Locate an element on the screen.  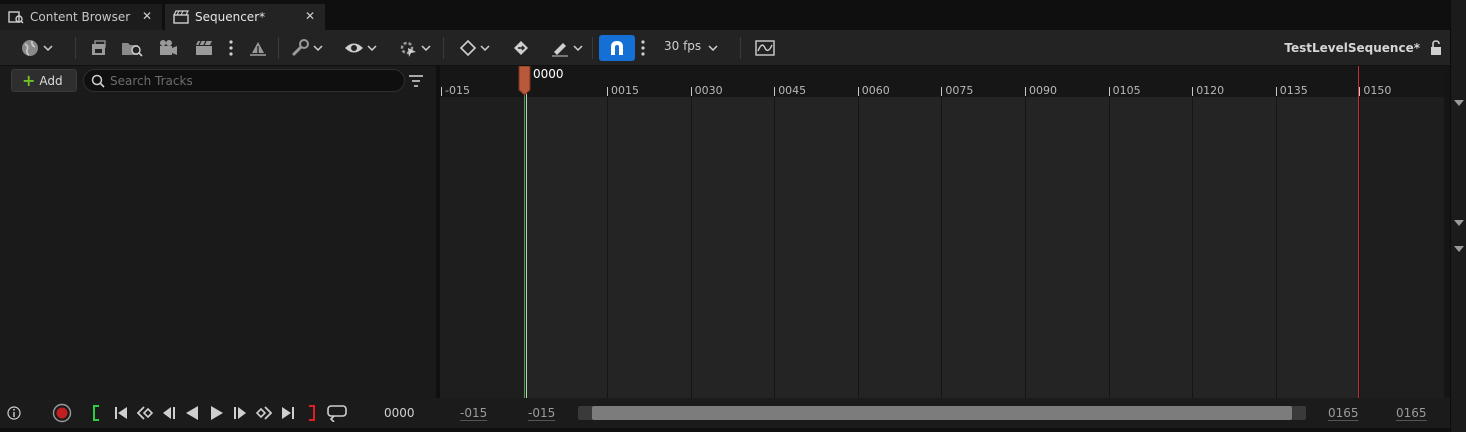
scrollbar-thumb is located at coordinates (942, 413).